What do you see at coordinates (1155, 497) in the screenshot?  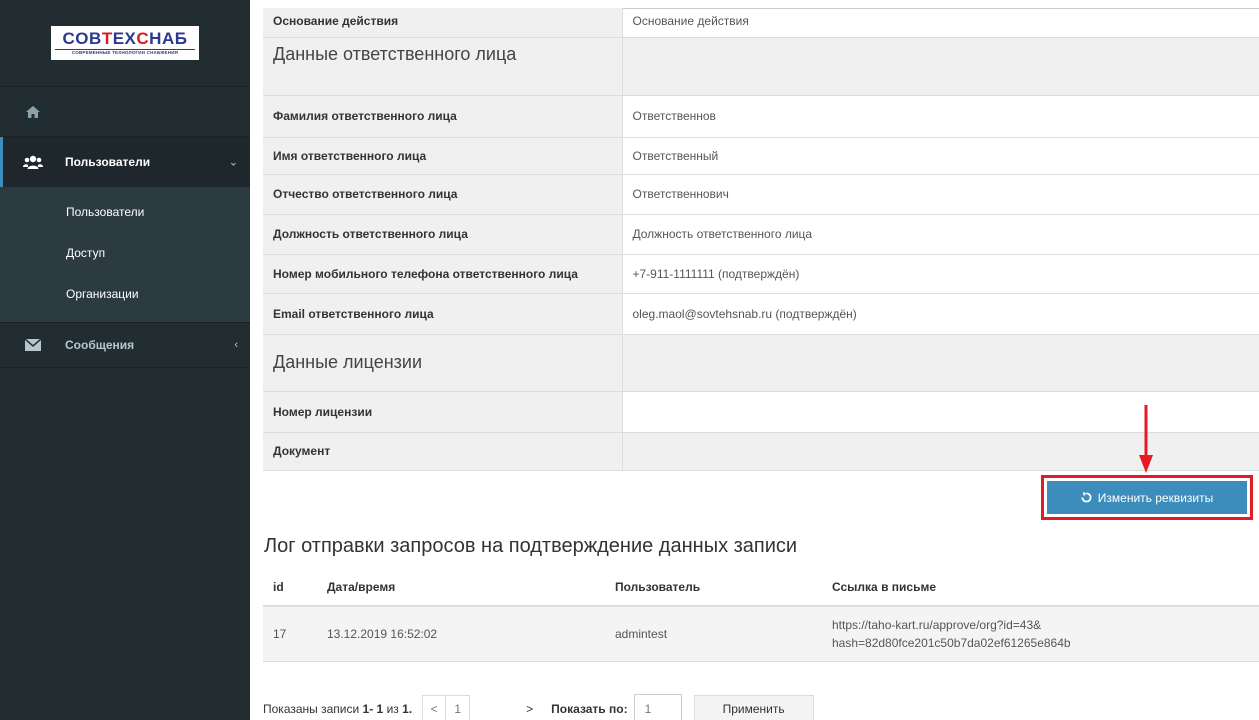 I see `edit-requisites-label: Изменить реквизиты` at bounding box center [1155, 497].